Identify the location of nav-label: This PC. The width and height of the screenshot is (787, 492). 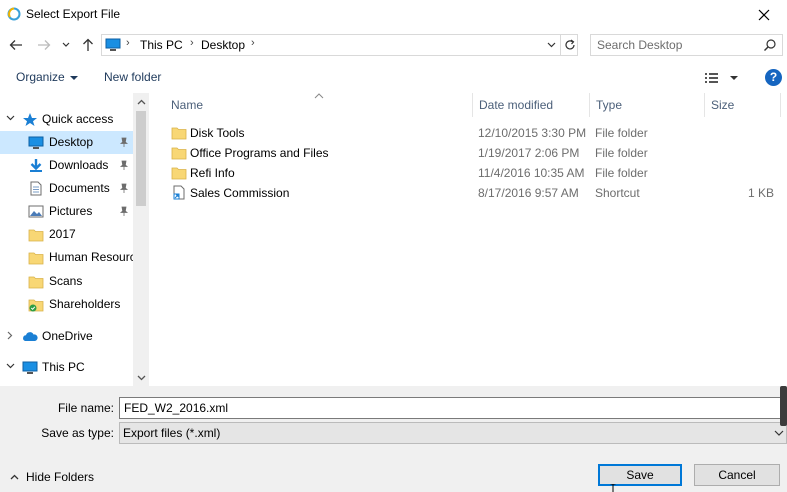
(63, 367).